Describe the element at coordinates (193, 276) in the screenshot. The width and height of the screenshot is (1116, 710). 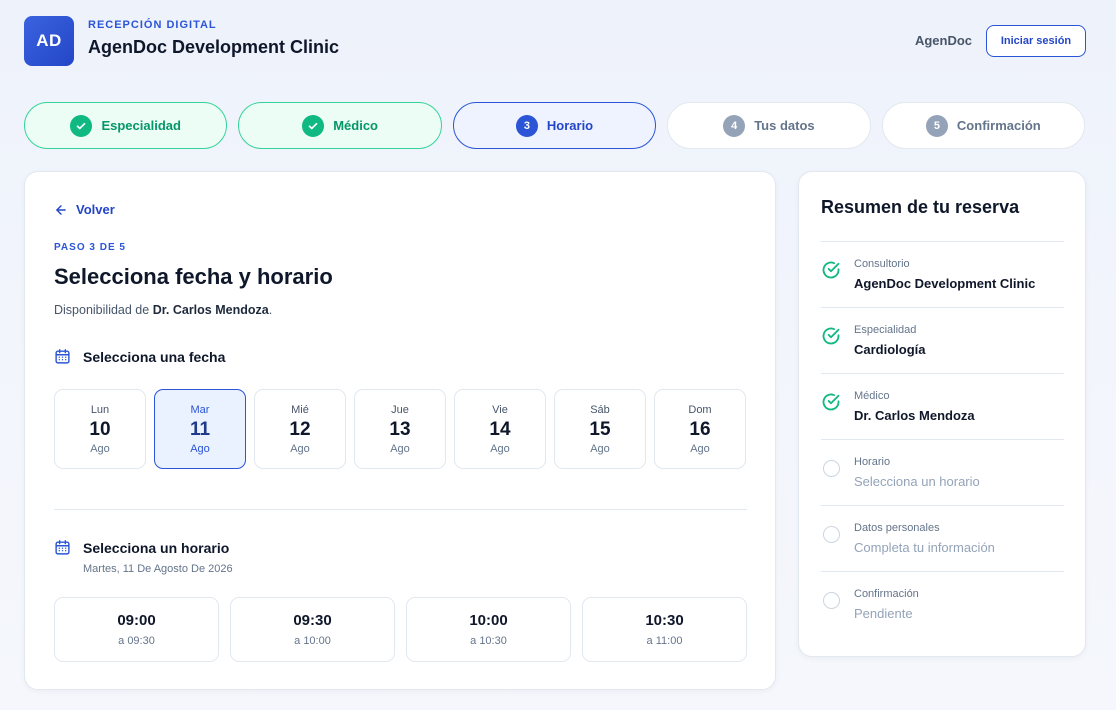
I see `page-title: Selecciona fecha y horario` at that location.